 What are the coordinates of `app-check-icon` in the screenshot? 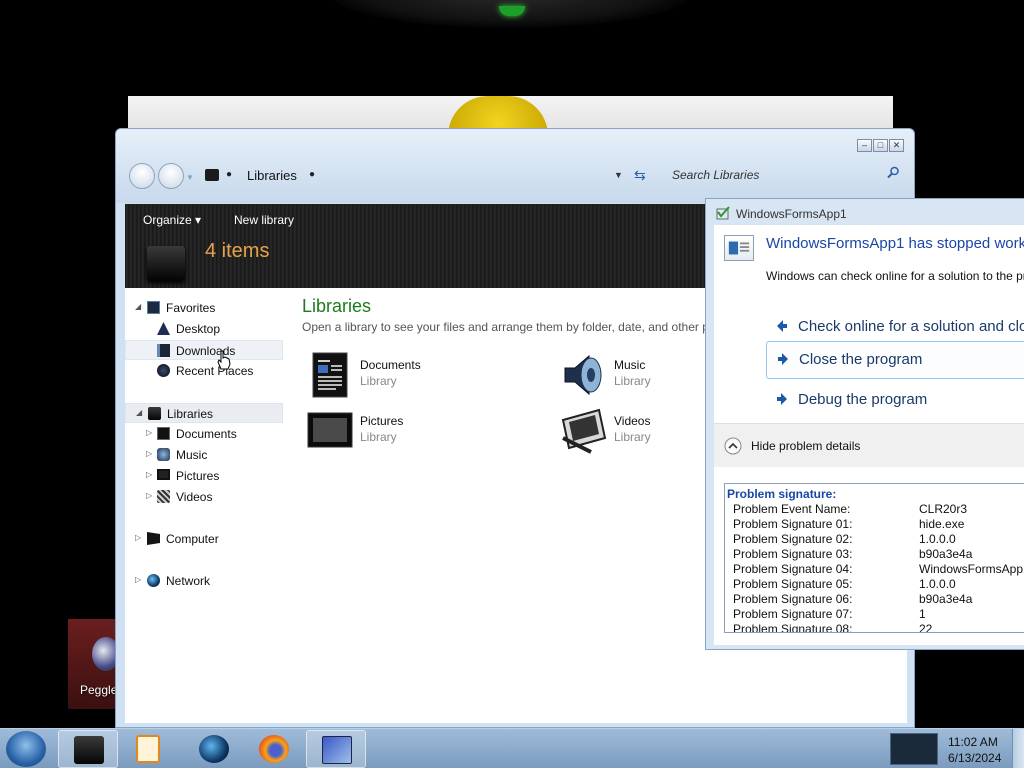 It's located at (723, 213).